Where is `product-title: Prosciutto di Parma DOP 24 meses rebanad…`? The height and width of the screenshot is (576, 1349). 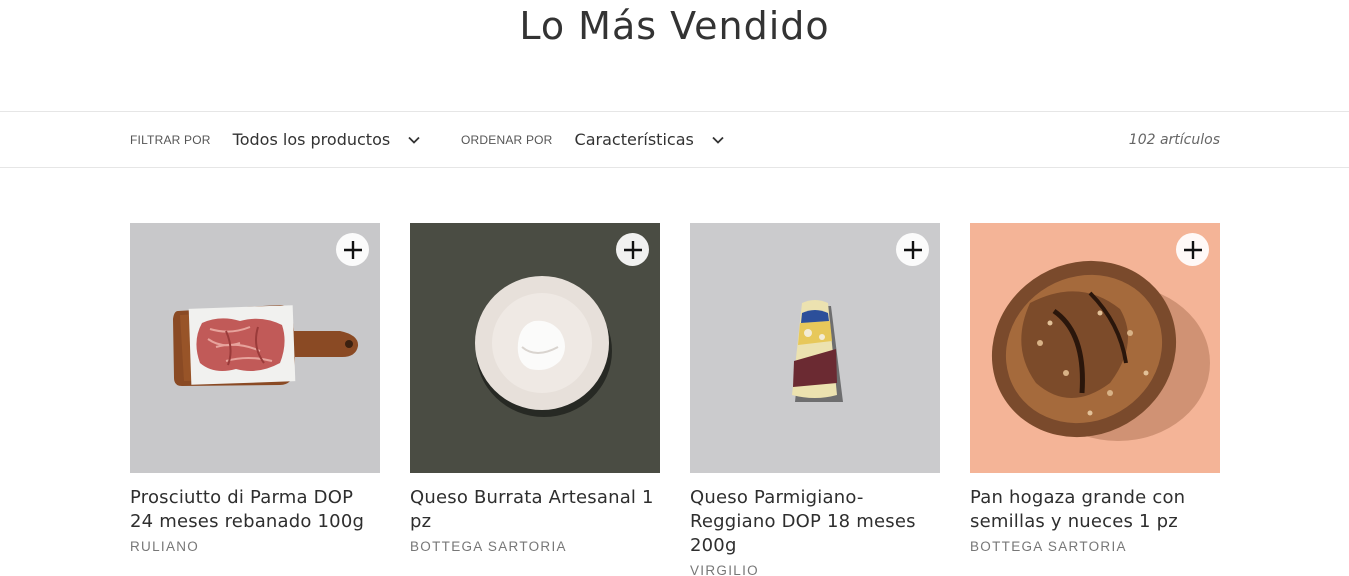
product-title: Prosciutto di Parma DOP 24 meses rebanad… is located at coordinates (255, 510).